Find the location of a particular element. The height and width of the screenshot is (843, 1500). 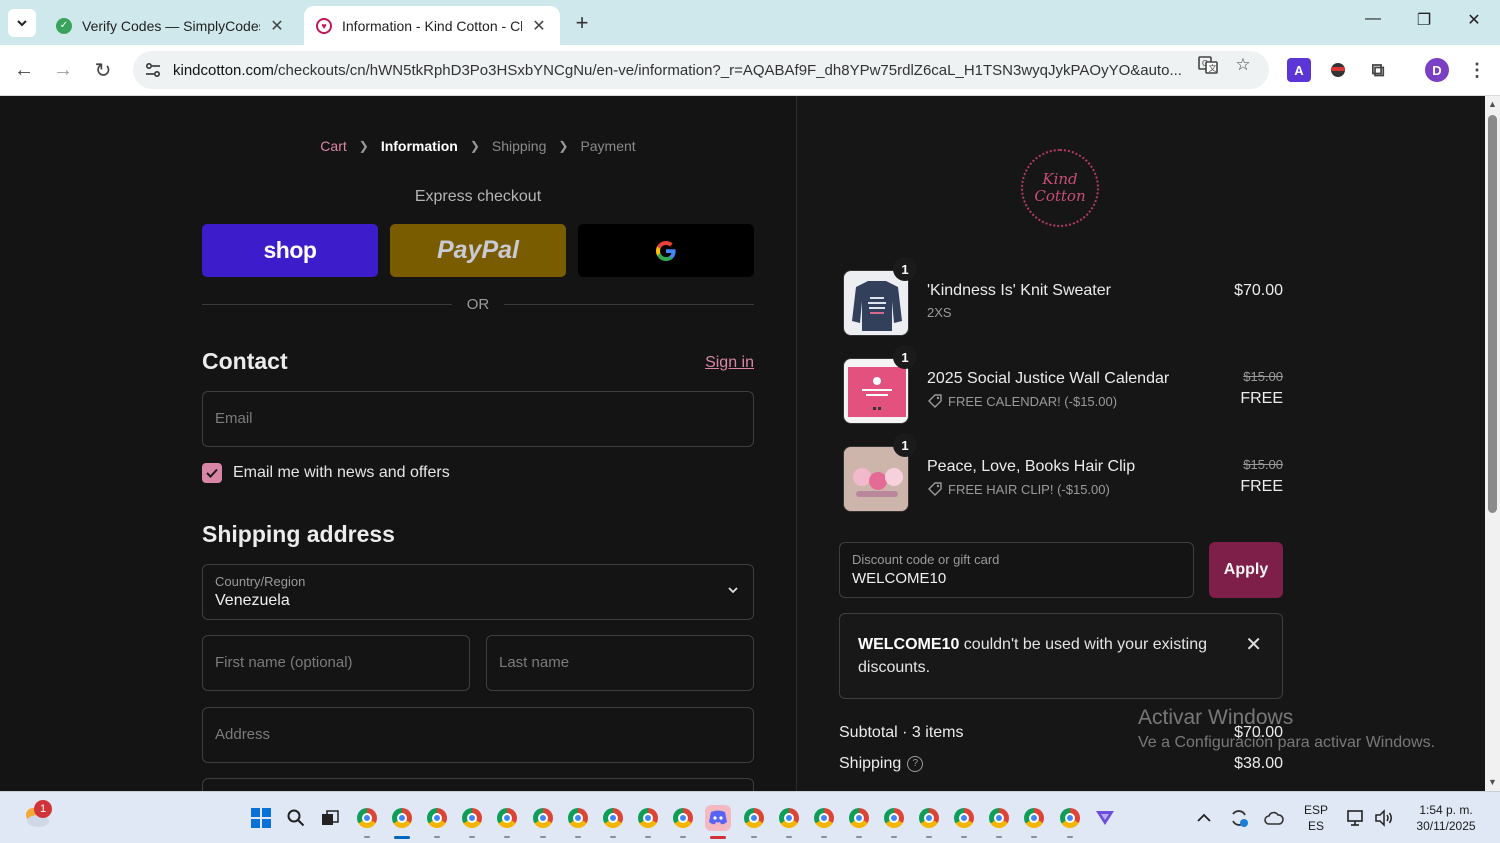

site-settings-icon is located at coordinates (153, 70).